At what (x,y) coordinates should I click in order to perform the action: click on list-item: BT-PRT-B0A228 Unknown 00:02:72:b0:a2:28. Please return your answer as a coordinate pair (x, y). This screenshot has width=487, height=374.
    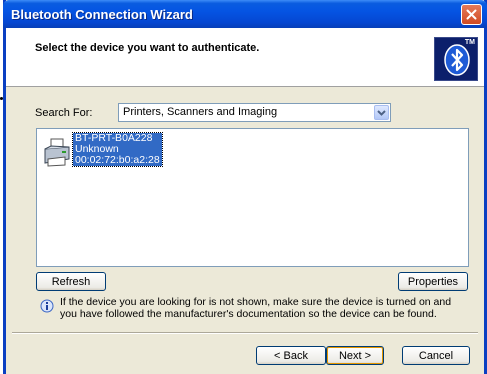
    Looking at the image, I should click on (108, 151).